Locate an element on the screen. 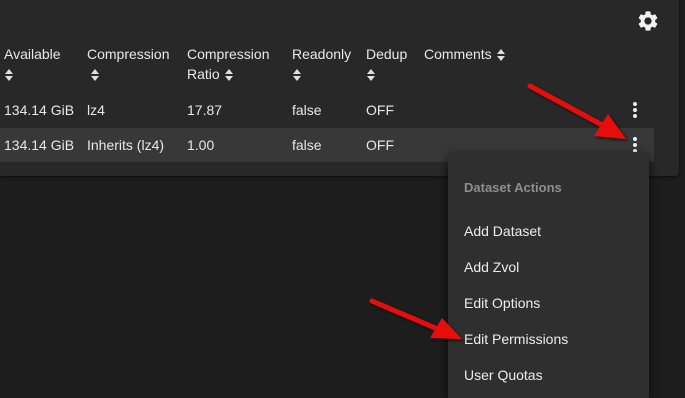 Image resolution: width=685 pixels, height=398 pixels. column-header-available: Available is located at coordinates (32, 64).